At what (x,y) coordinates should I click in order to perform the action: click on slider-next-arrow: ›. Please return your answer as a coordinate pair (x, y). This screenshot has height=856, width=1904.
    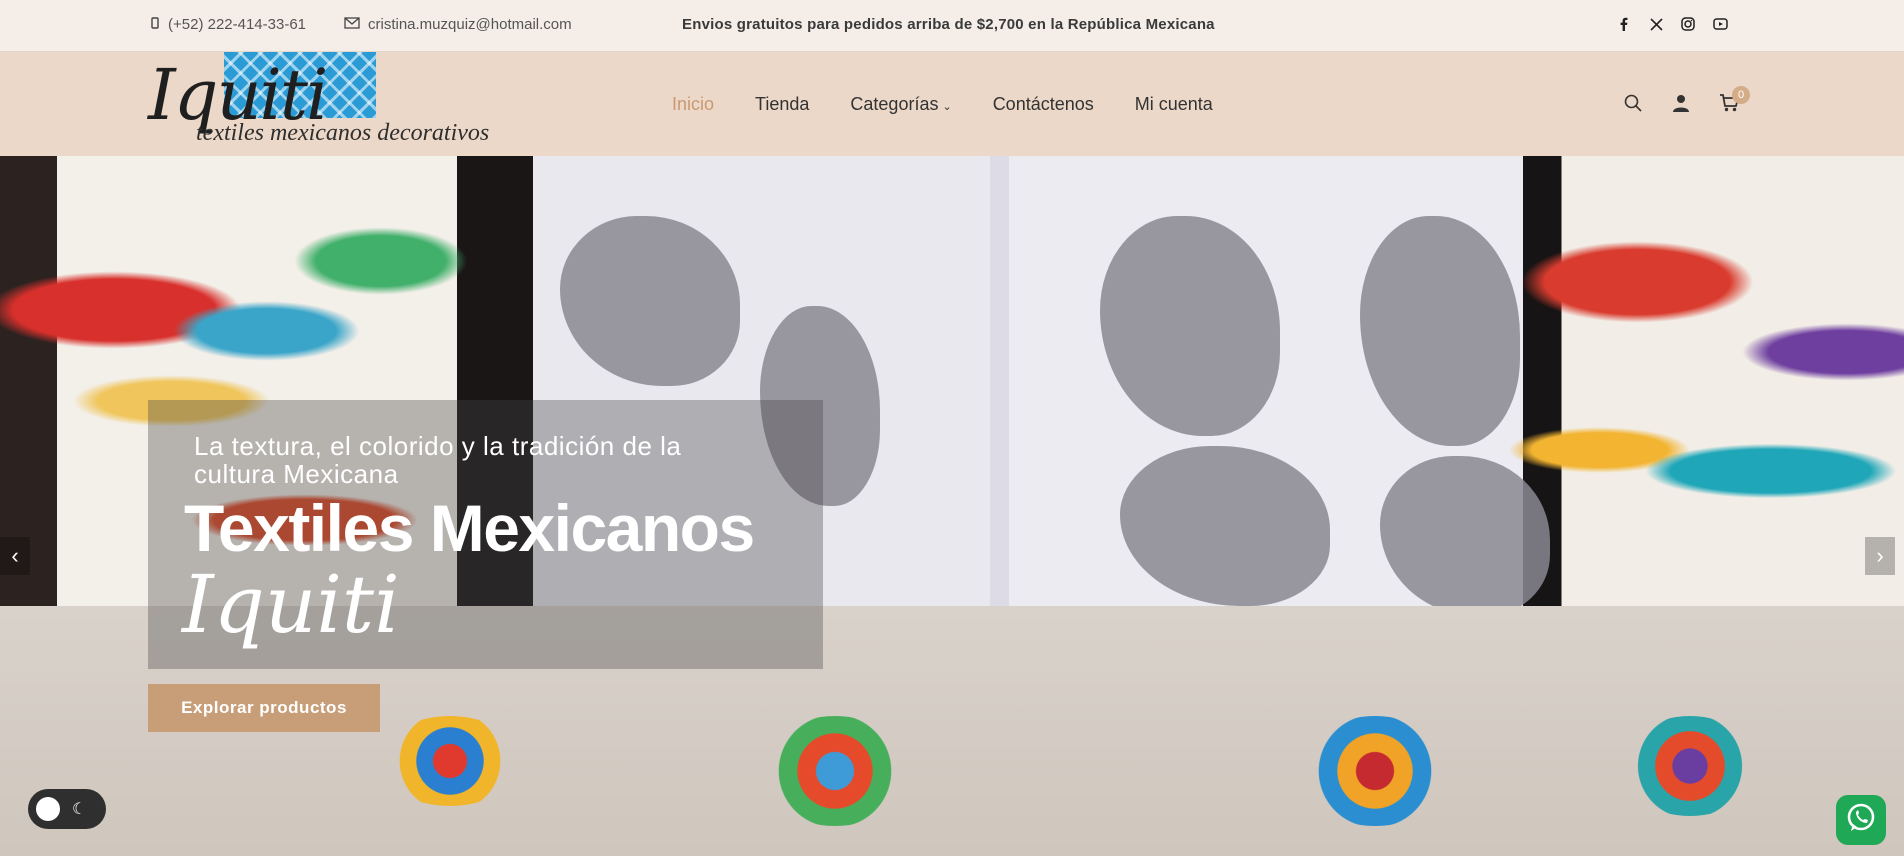
    Looking at the image, I should click on (1880, 556).